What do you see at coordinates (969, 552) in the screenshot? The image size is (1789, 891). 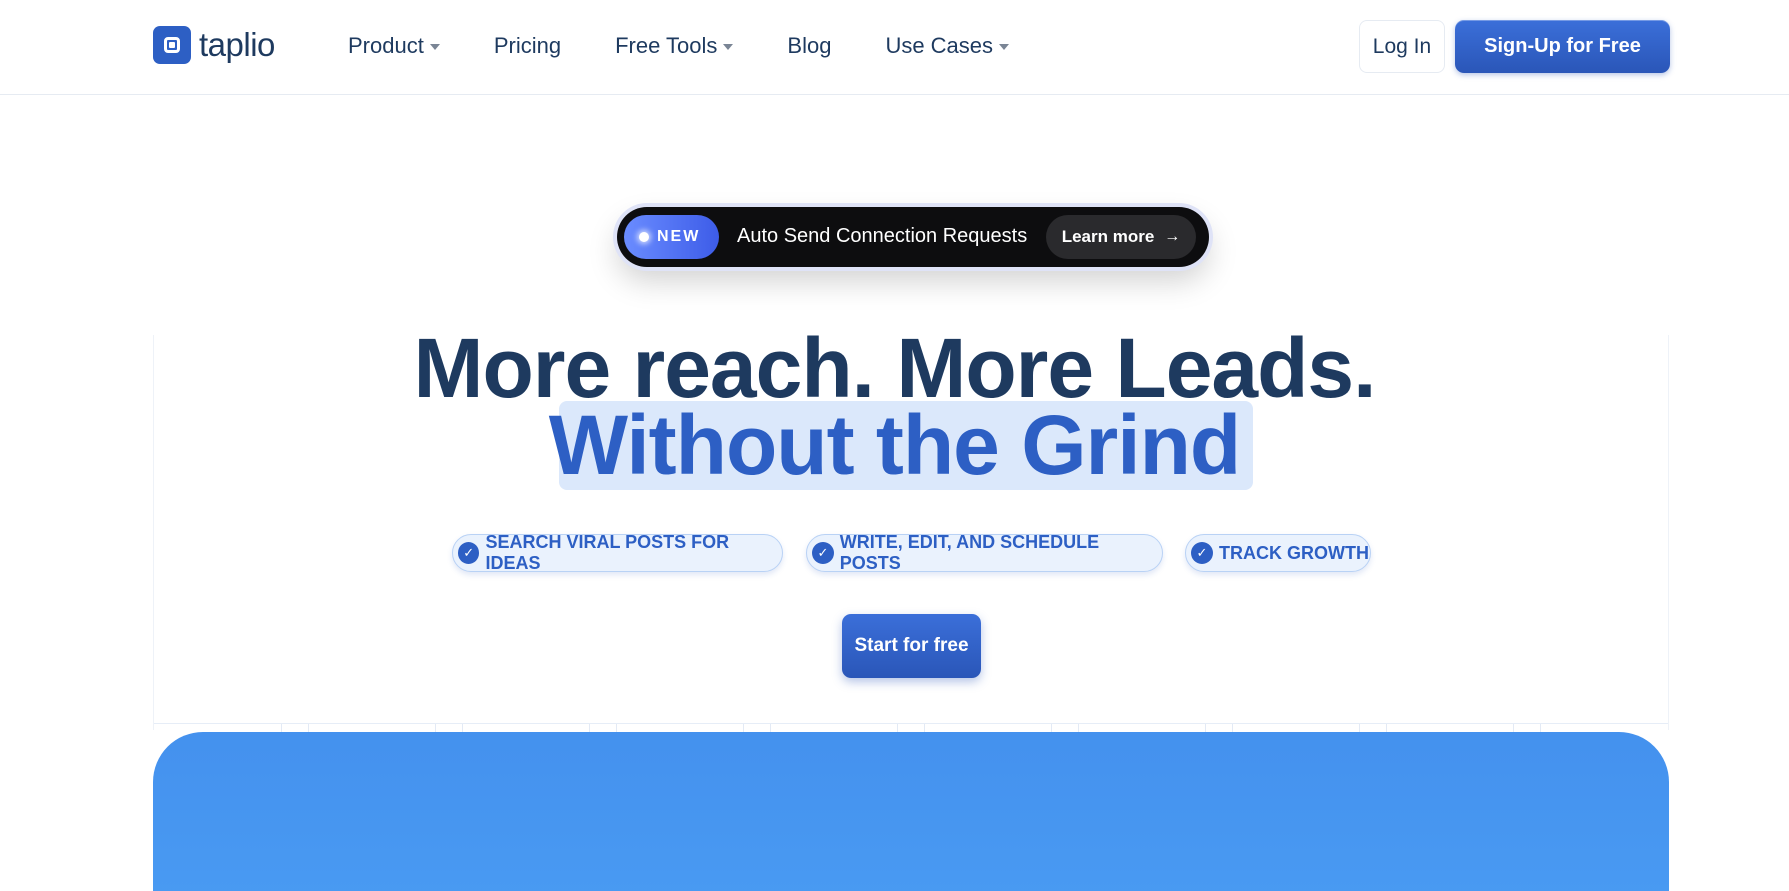 I see `feature-pill-label: WRITE, EDIT, AND SCHEDULE POSTS` at bounding box center [969, 552].